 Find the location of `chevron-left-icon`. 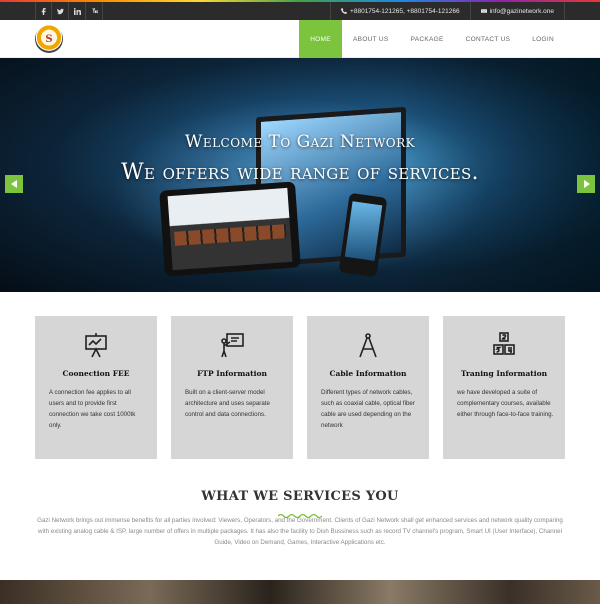

chevron-left-icon is located at coordinates (13, 184).